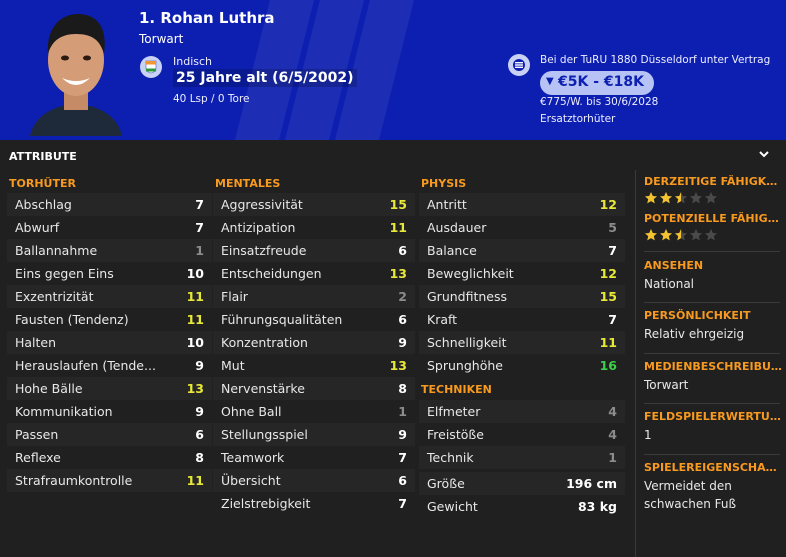  What do you see at coordinates (522, 342) in the screenshot?
I see `attribute-row: Schnelligkeit 11` at bounding box center [522, 342].